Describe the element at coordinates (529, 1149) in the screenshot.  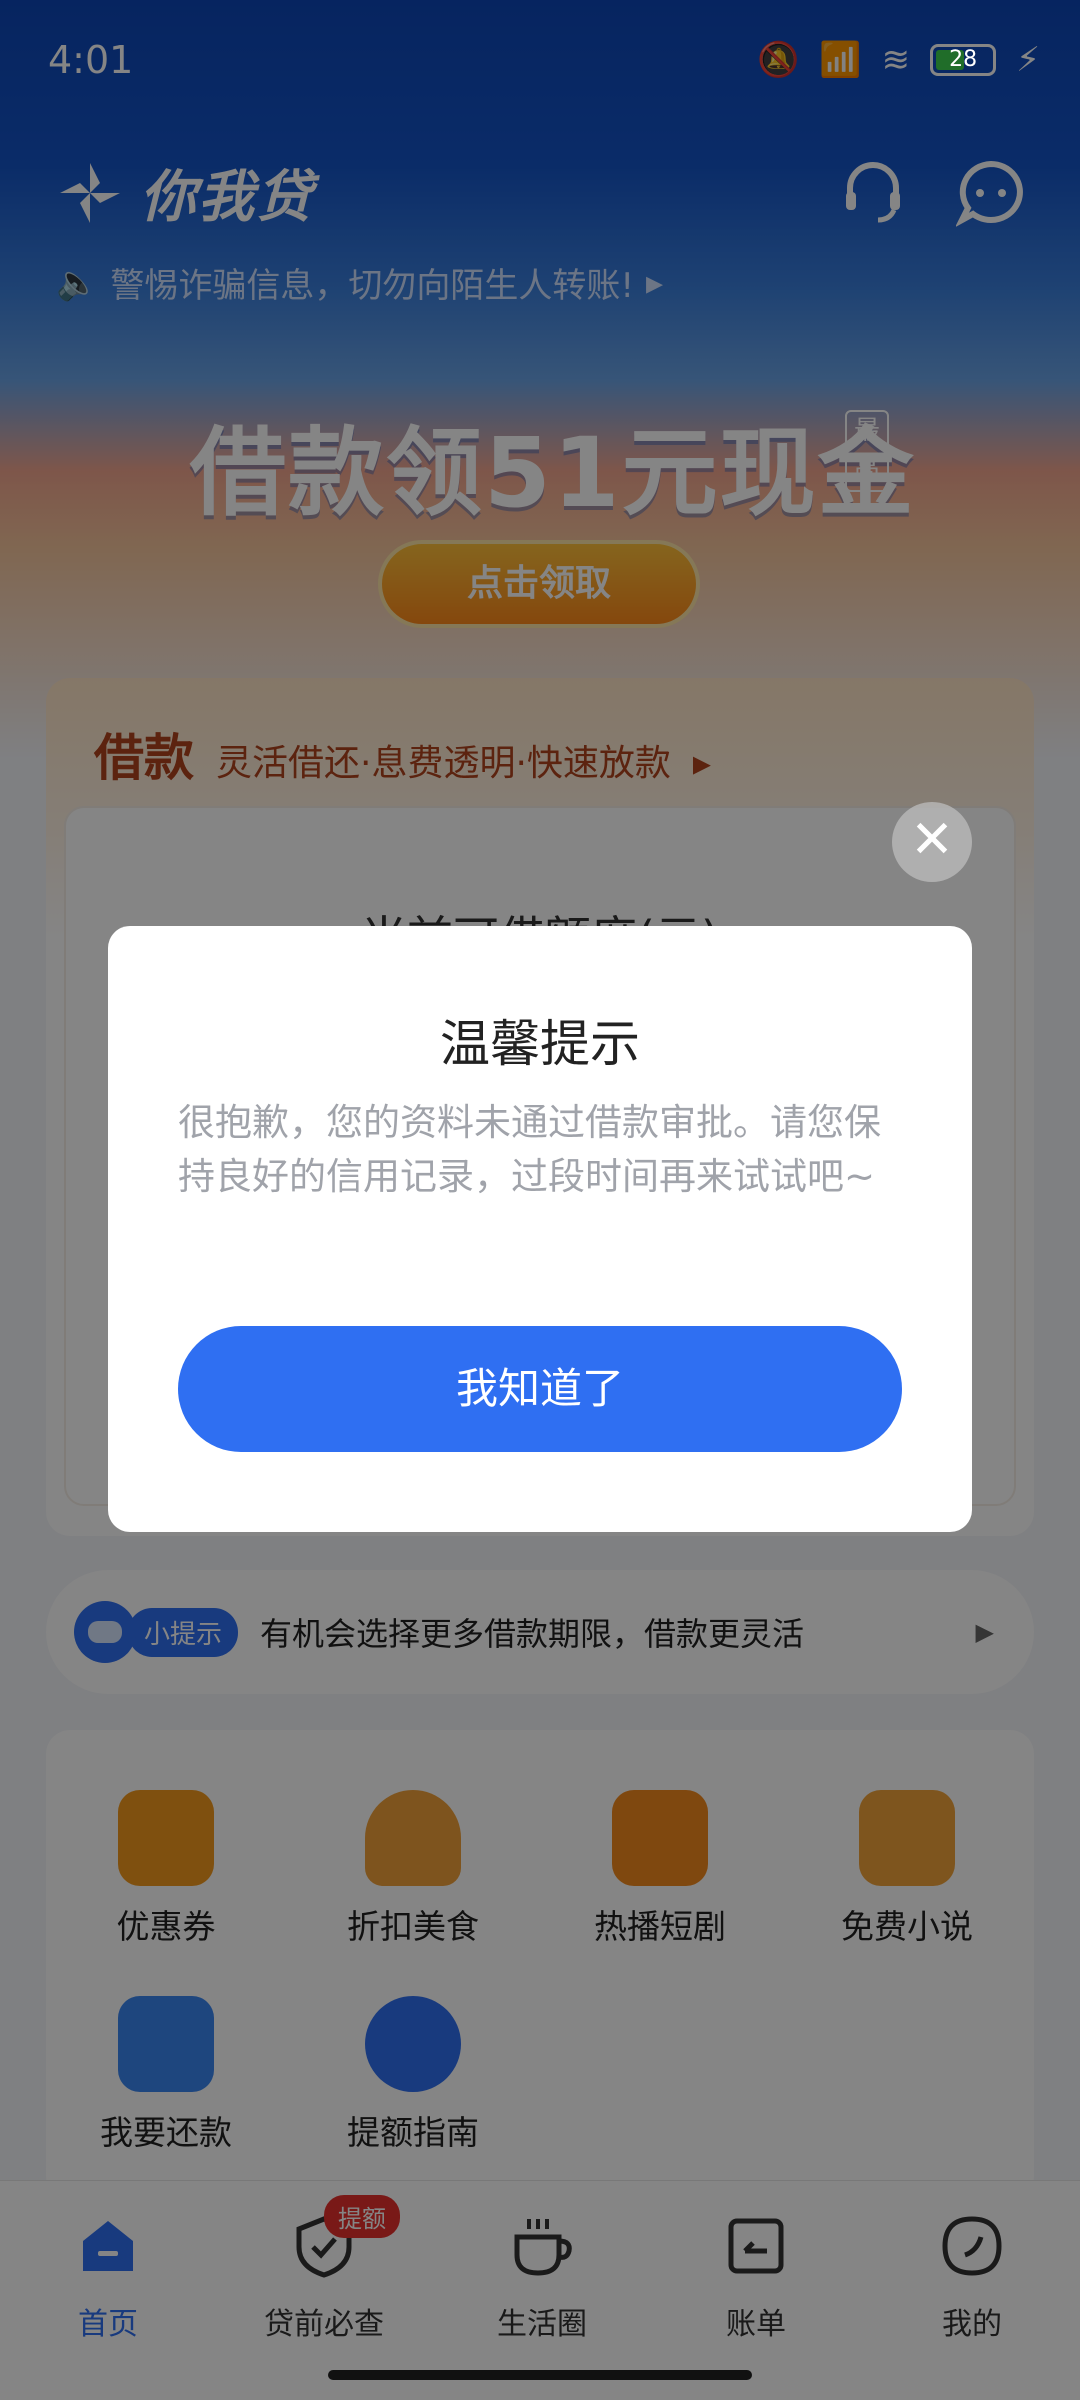
I see `dialog-message: 很抱歉，您的资料未通过借款审批。请您保持良好的信用记录，过段时间再来试试吧~` at that location.